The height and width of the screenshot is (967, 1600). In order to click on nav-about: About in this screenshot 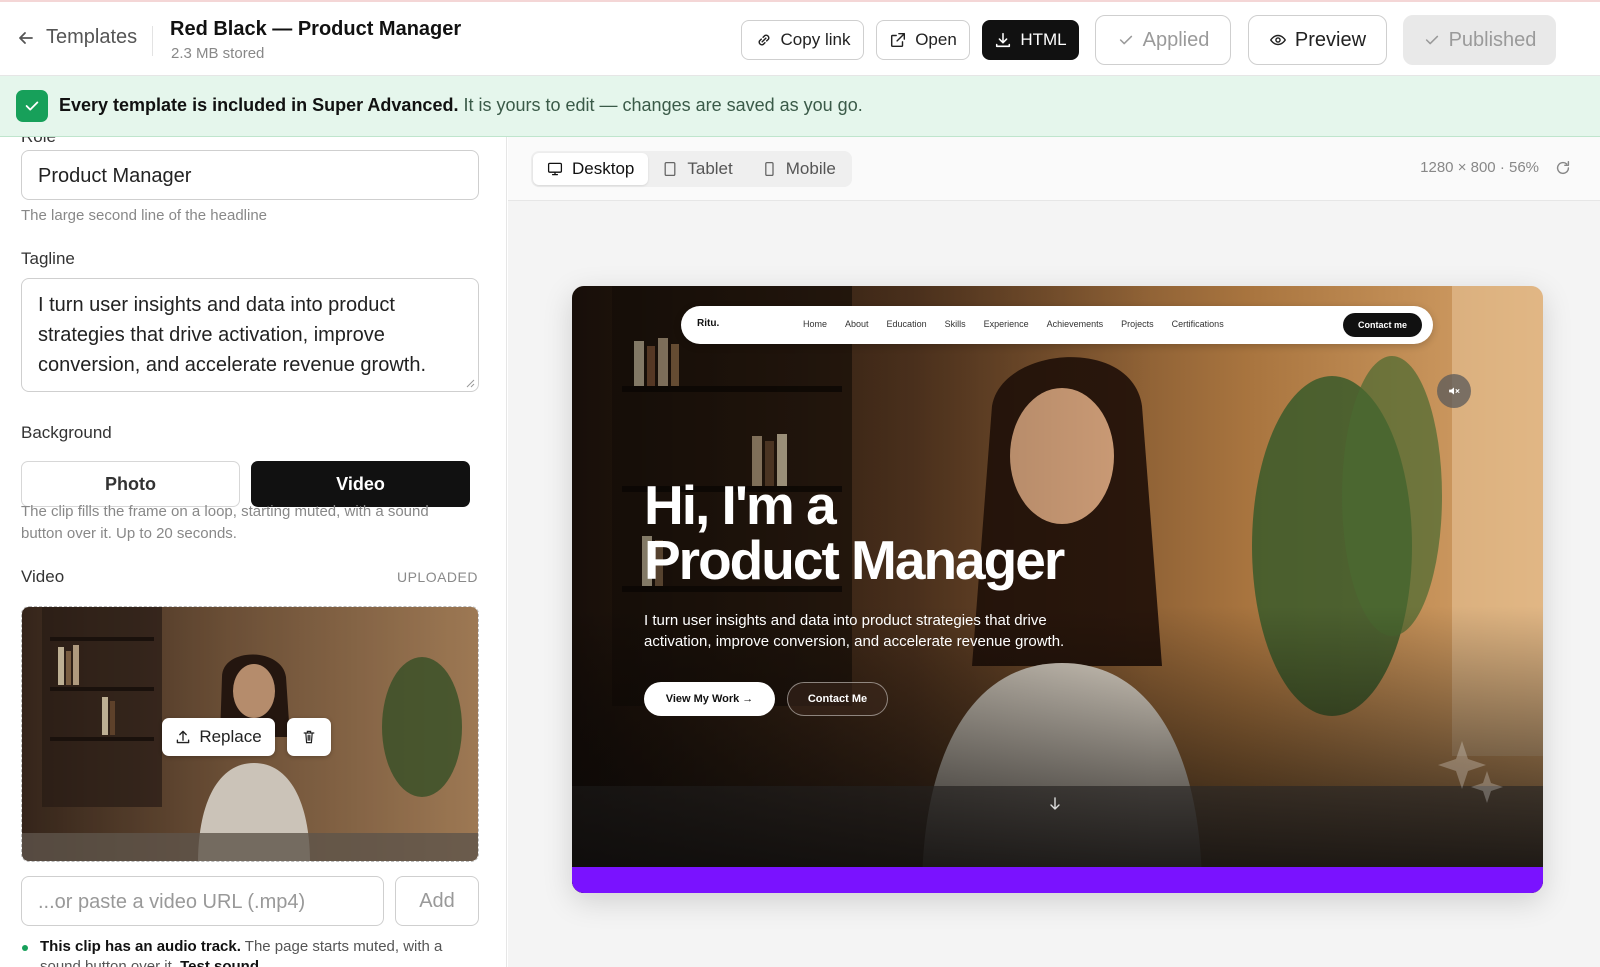, I will do `click(857, 324)`.